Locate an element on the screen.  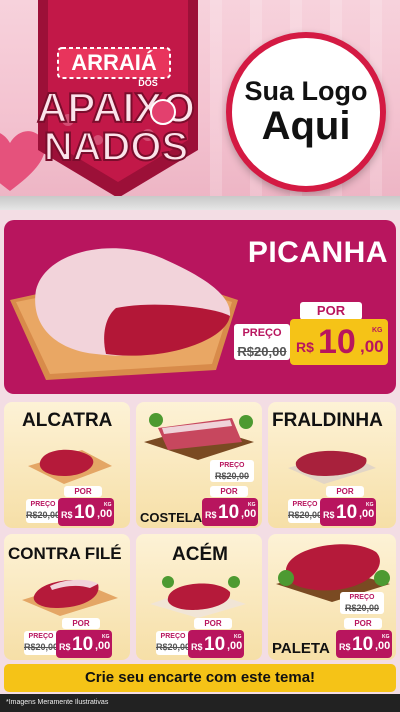
logo-placeholder: Sua Logo Aqui is located at coordinates (306, 112).